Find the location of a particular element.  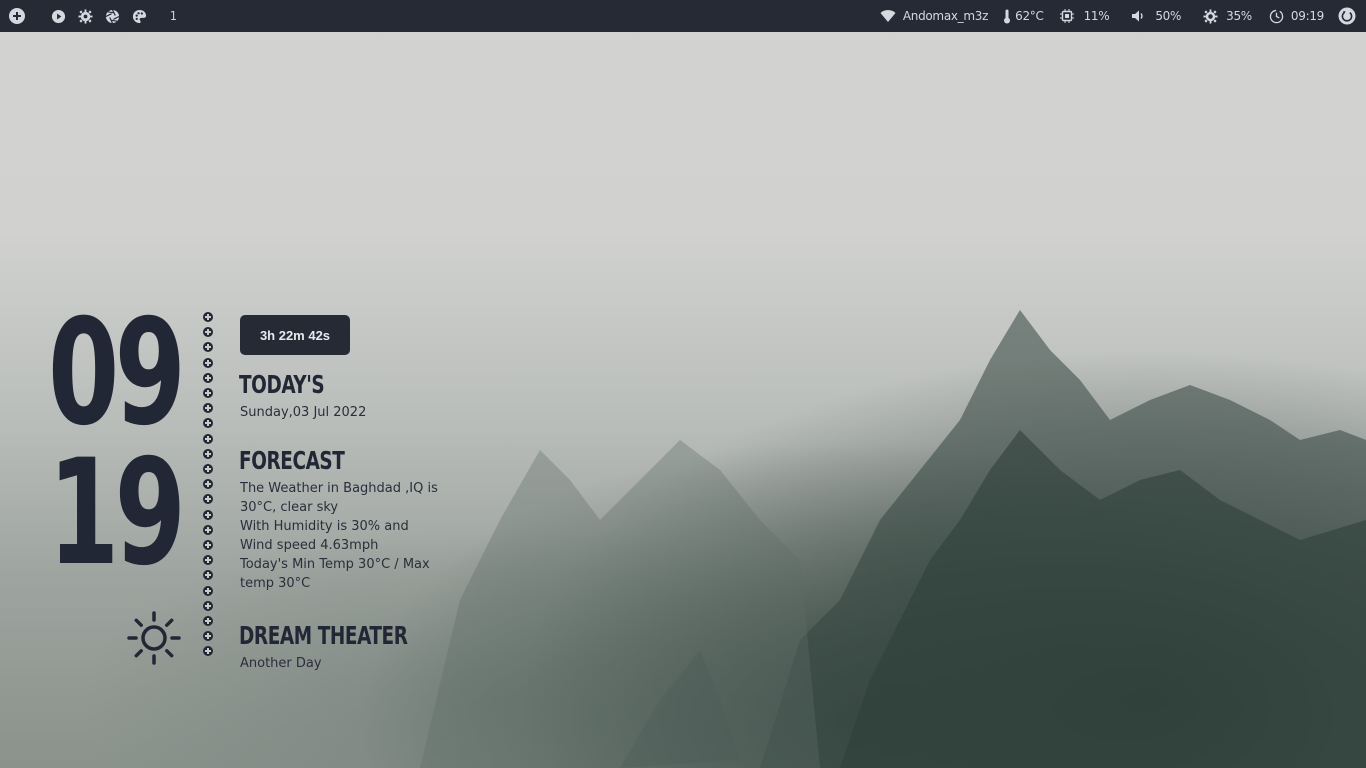

temperature-module: 62°C is located at coordinates (1023, 16).